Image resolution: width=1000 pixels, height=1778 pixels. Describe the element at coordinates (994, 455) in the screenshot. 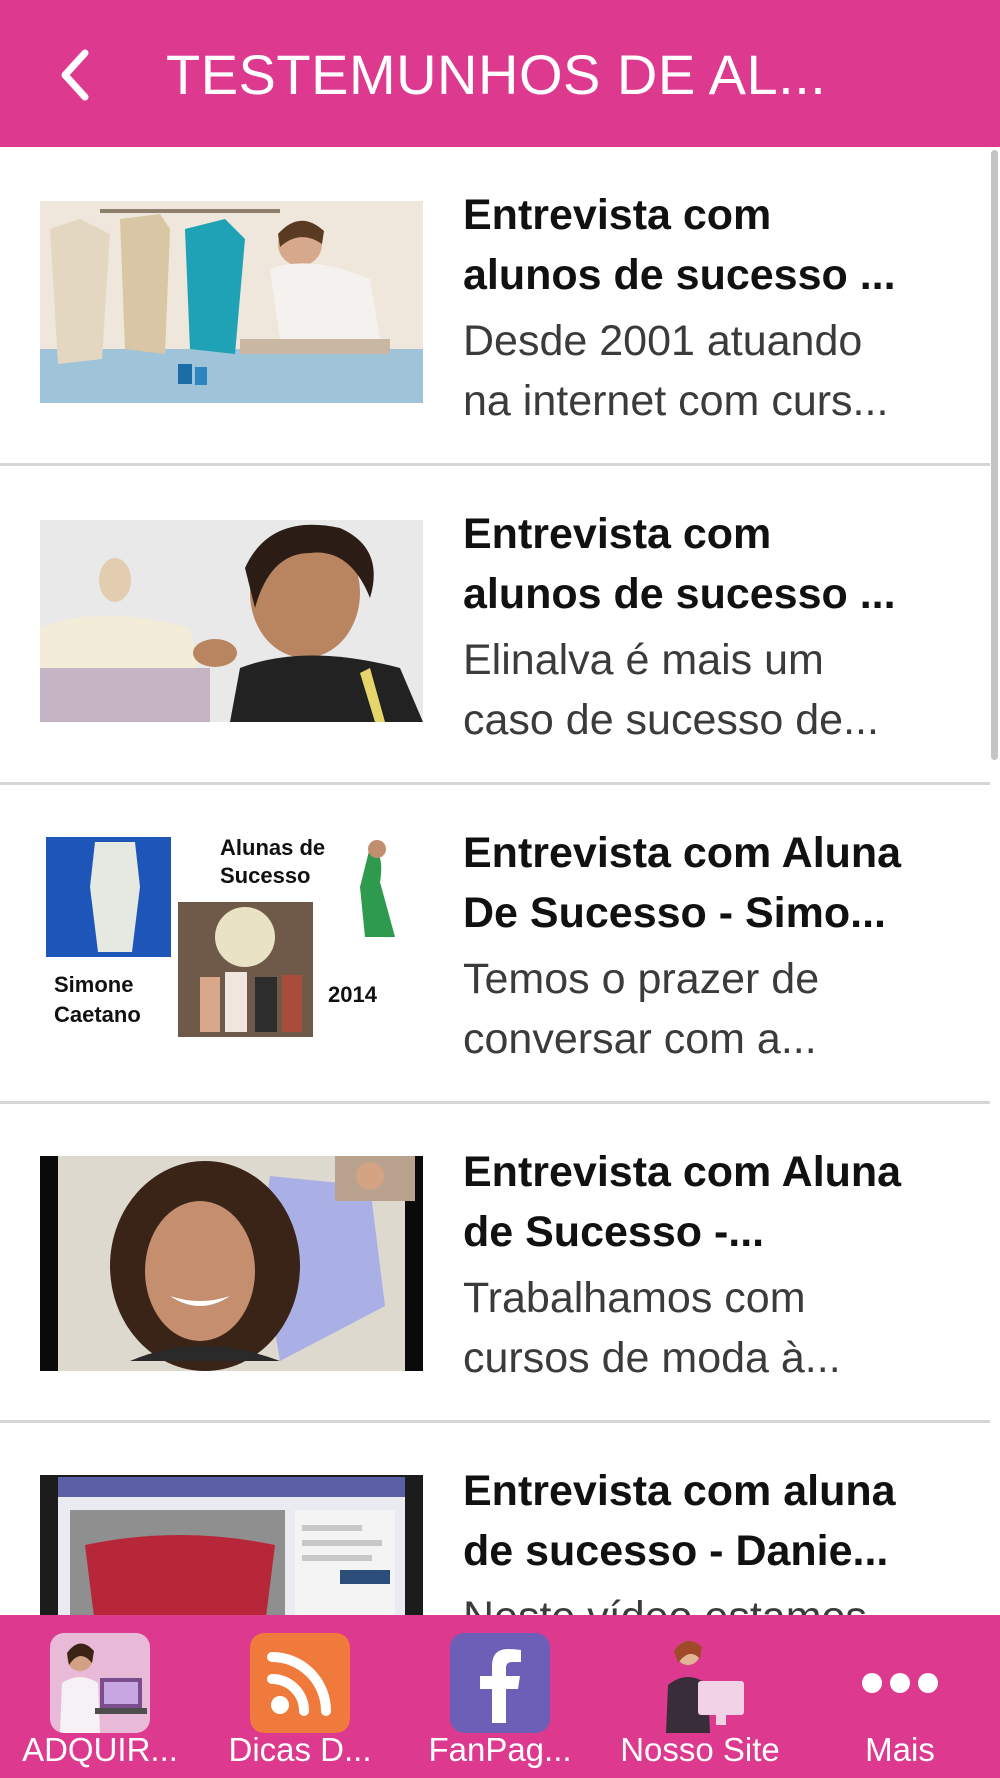

I see `scrollbar` at that location.